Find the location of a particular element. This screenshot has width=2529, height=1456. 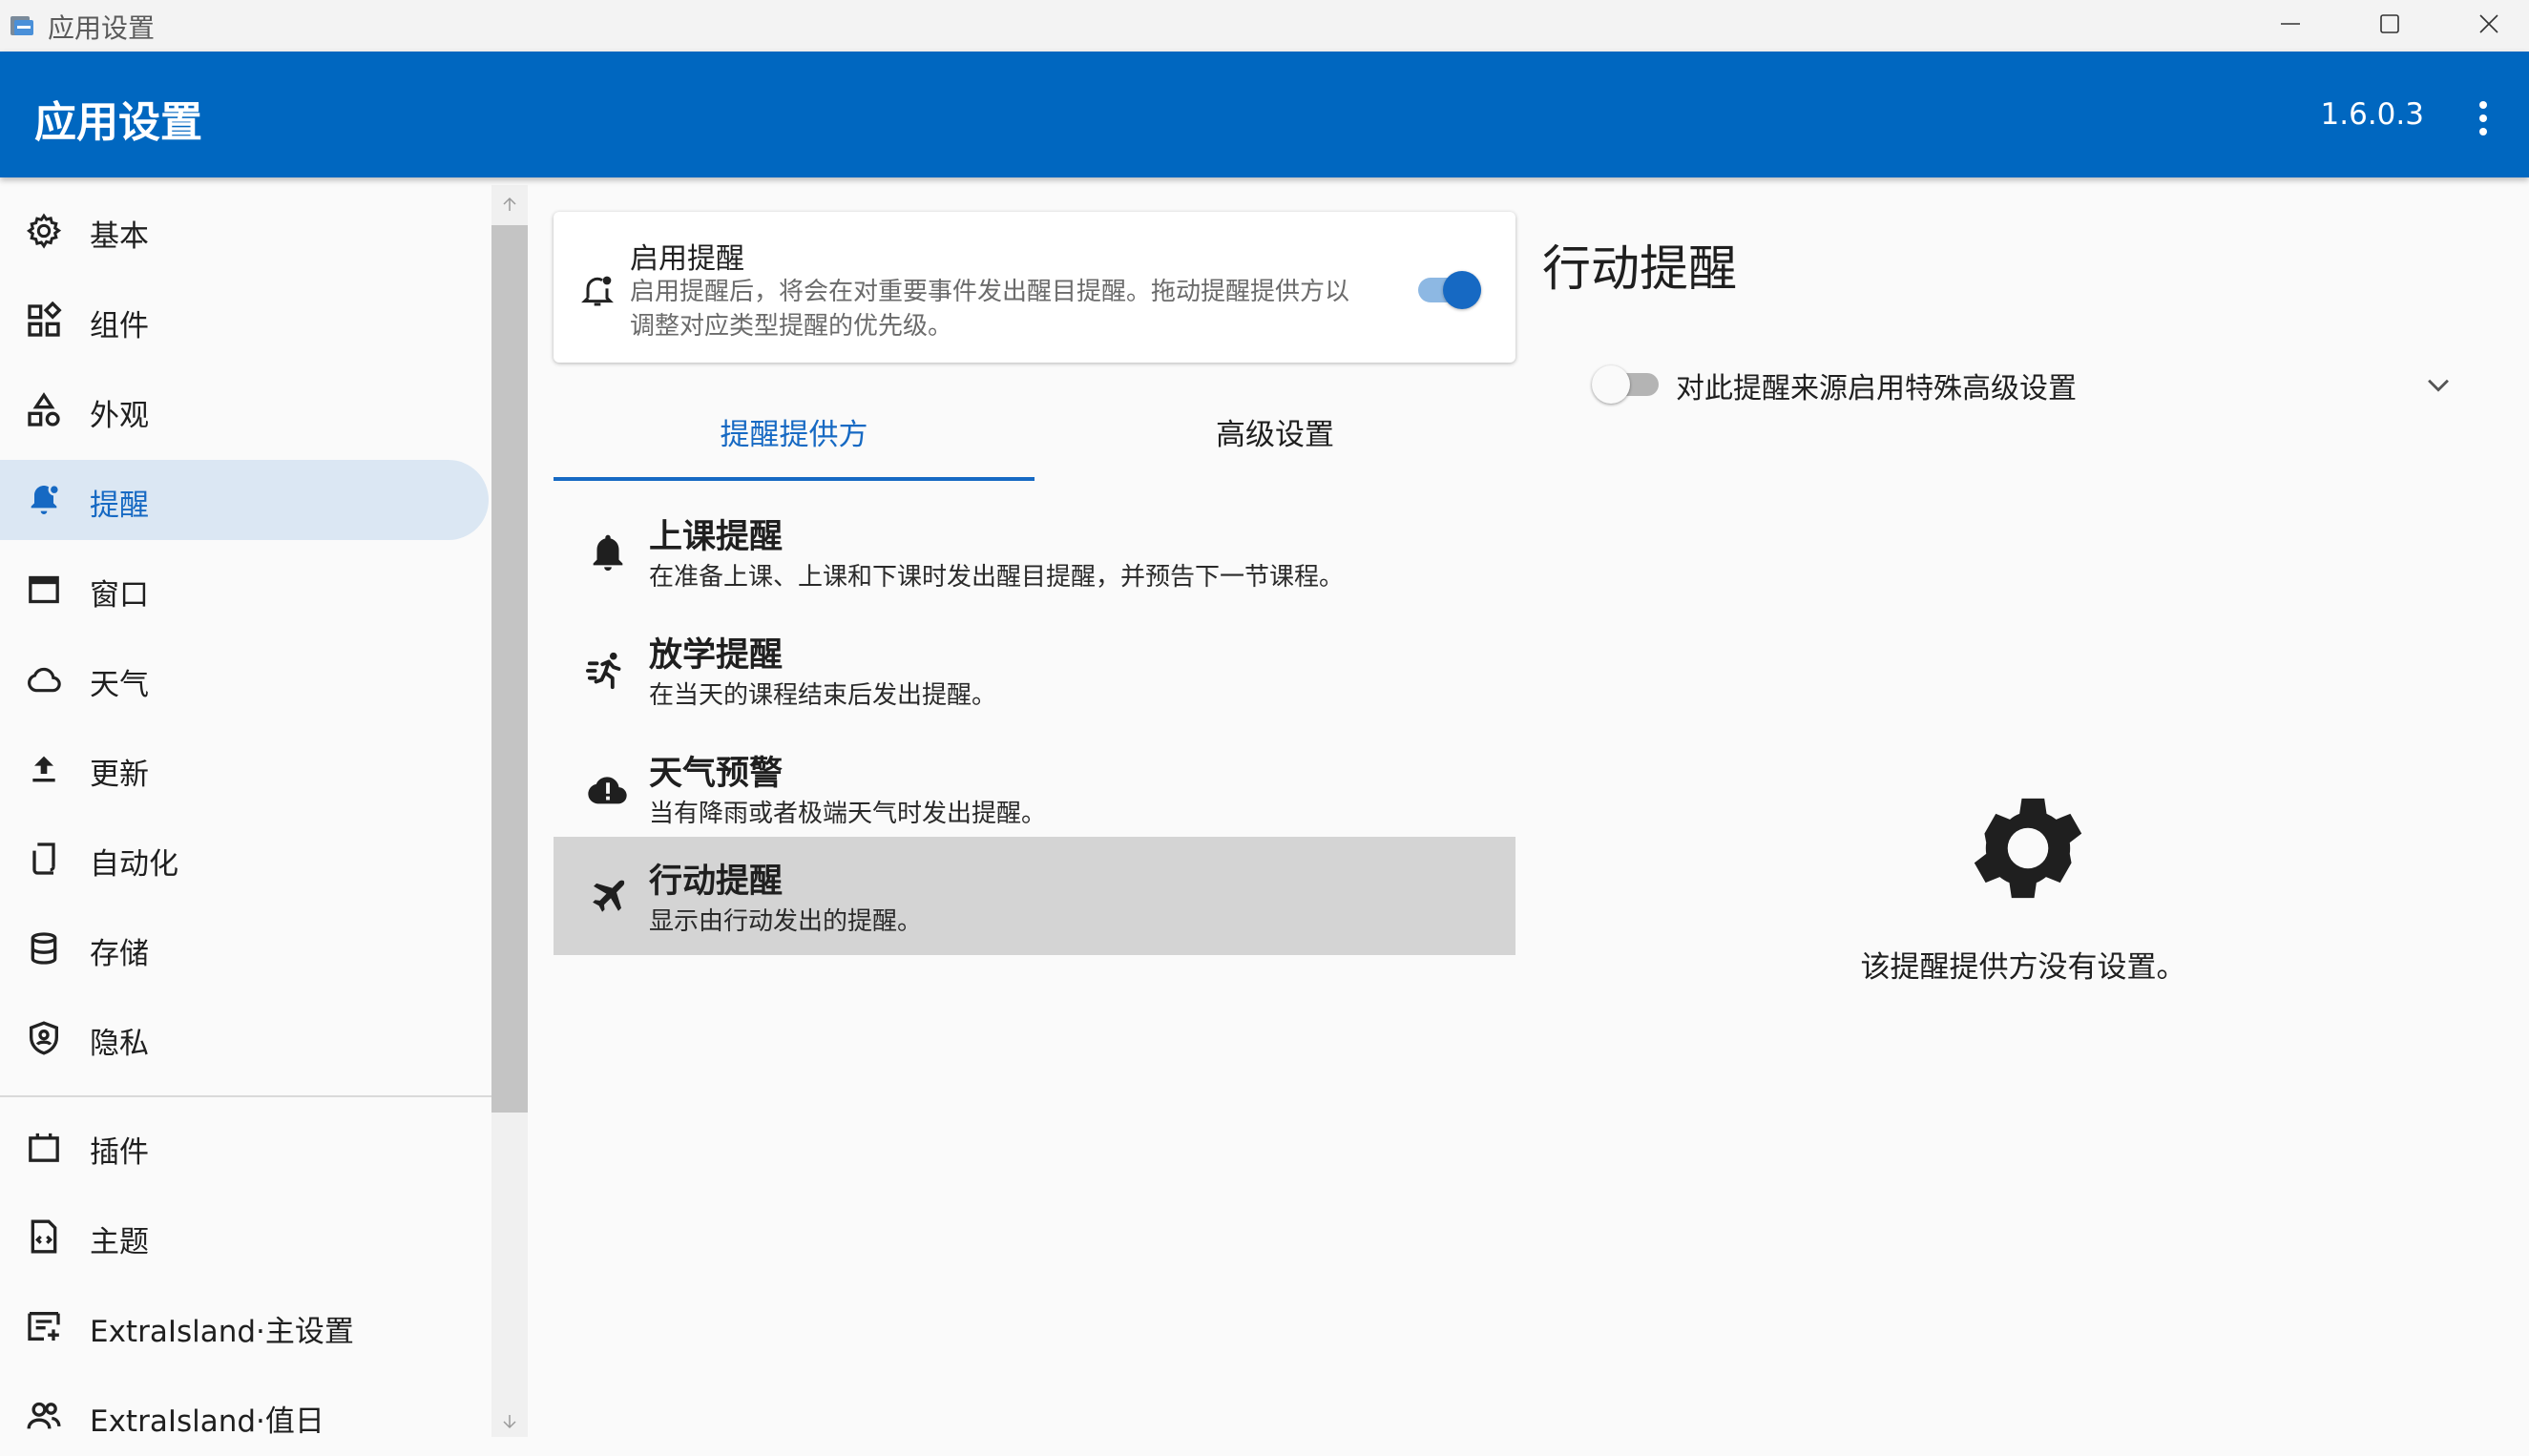

sidebar-item-privacy: 隐私 is located at coordinates (245, 1038).